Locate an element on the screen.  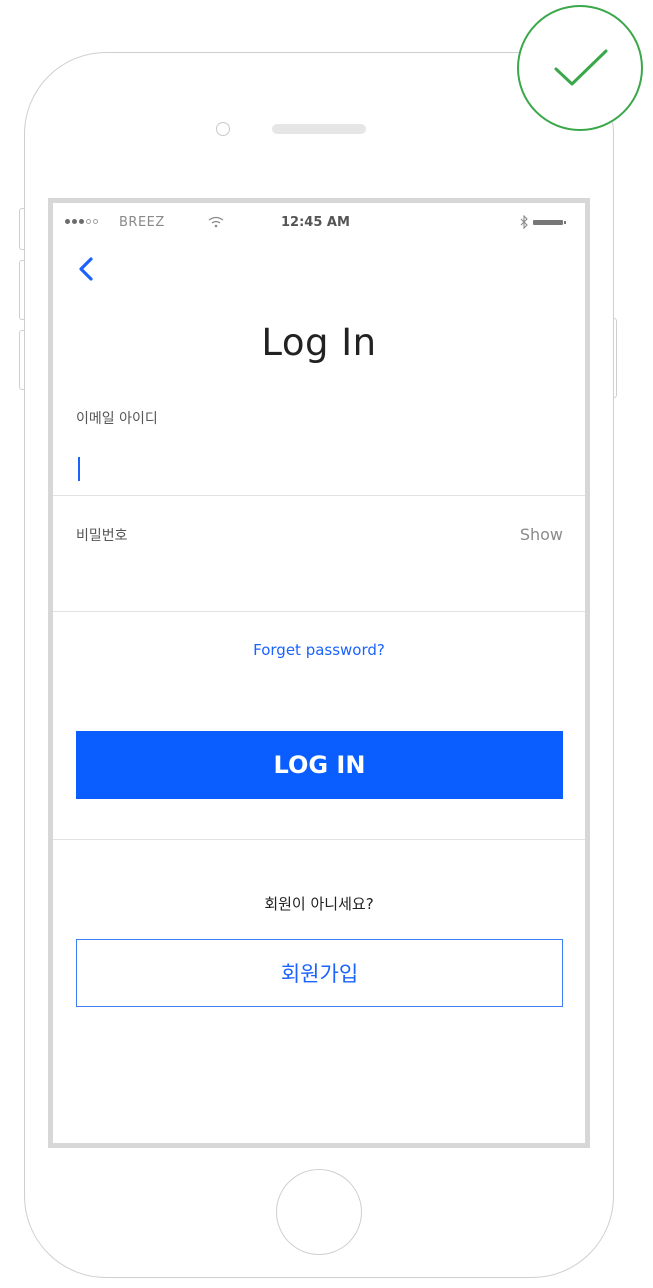
checkmark-icon is located at coordinates (581, 67).